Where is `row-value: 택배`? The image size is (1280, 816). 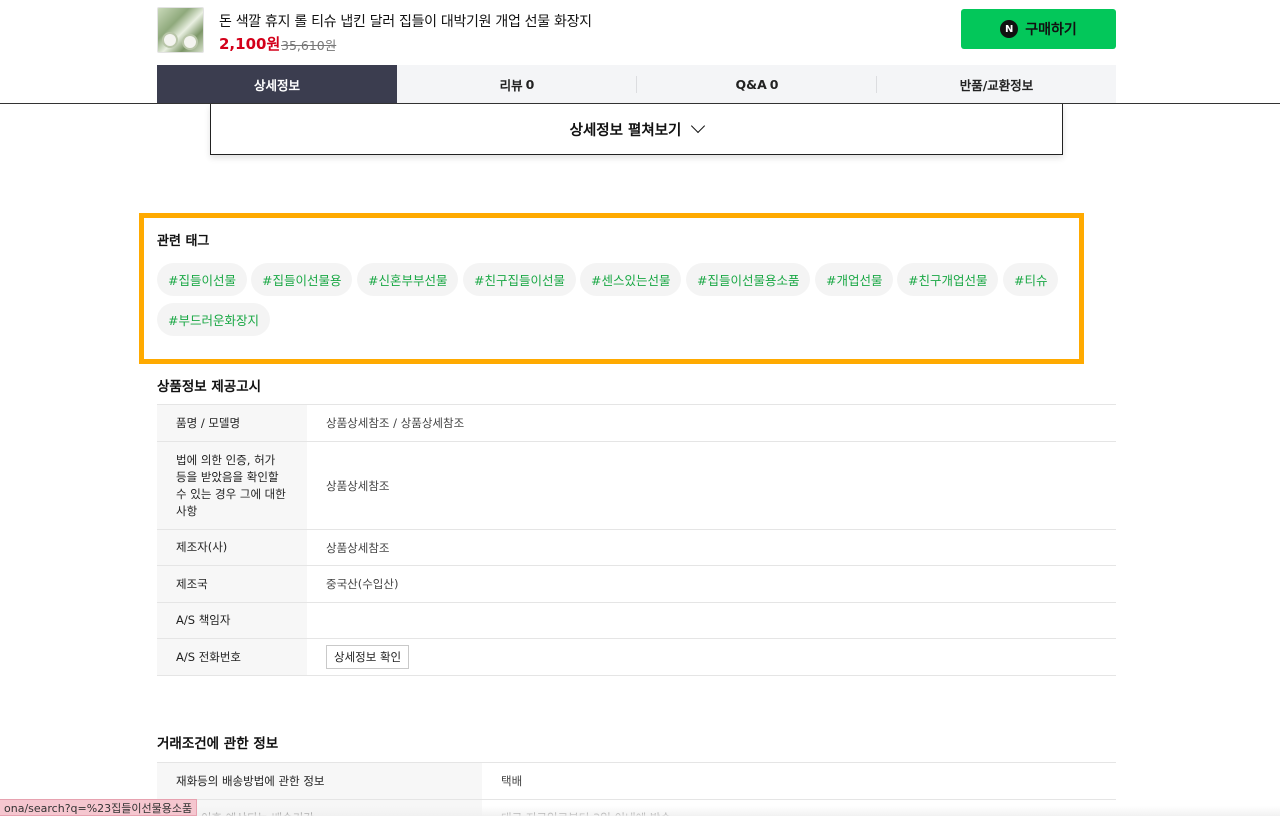 row-value: 택배 is located at coordinates (512, 781).